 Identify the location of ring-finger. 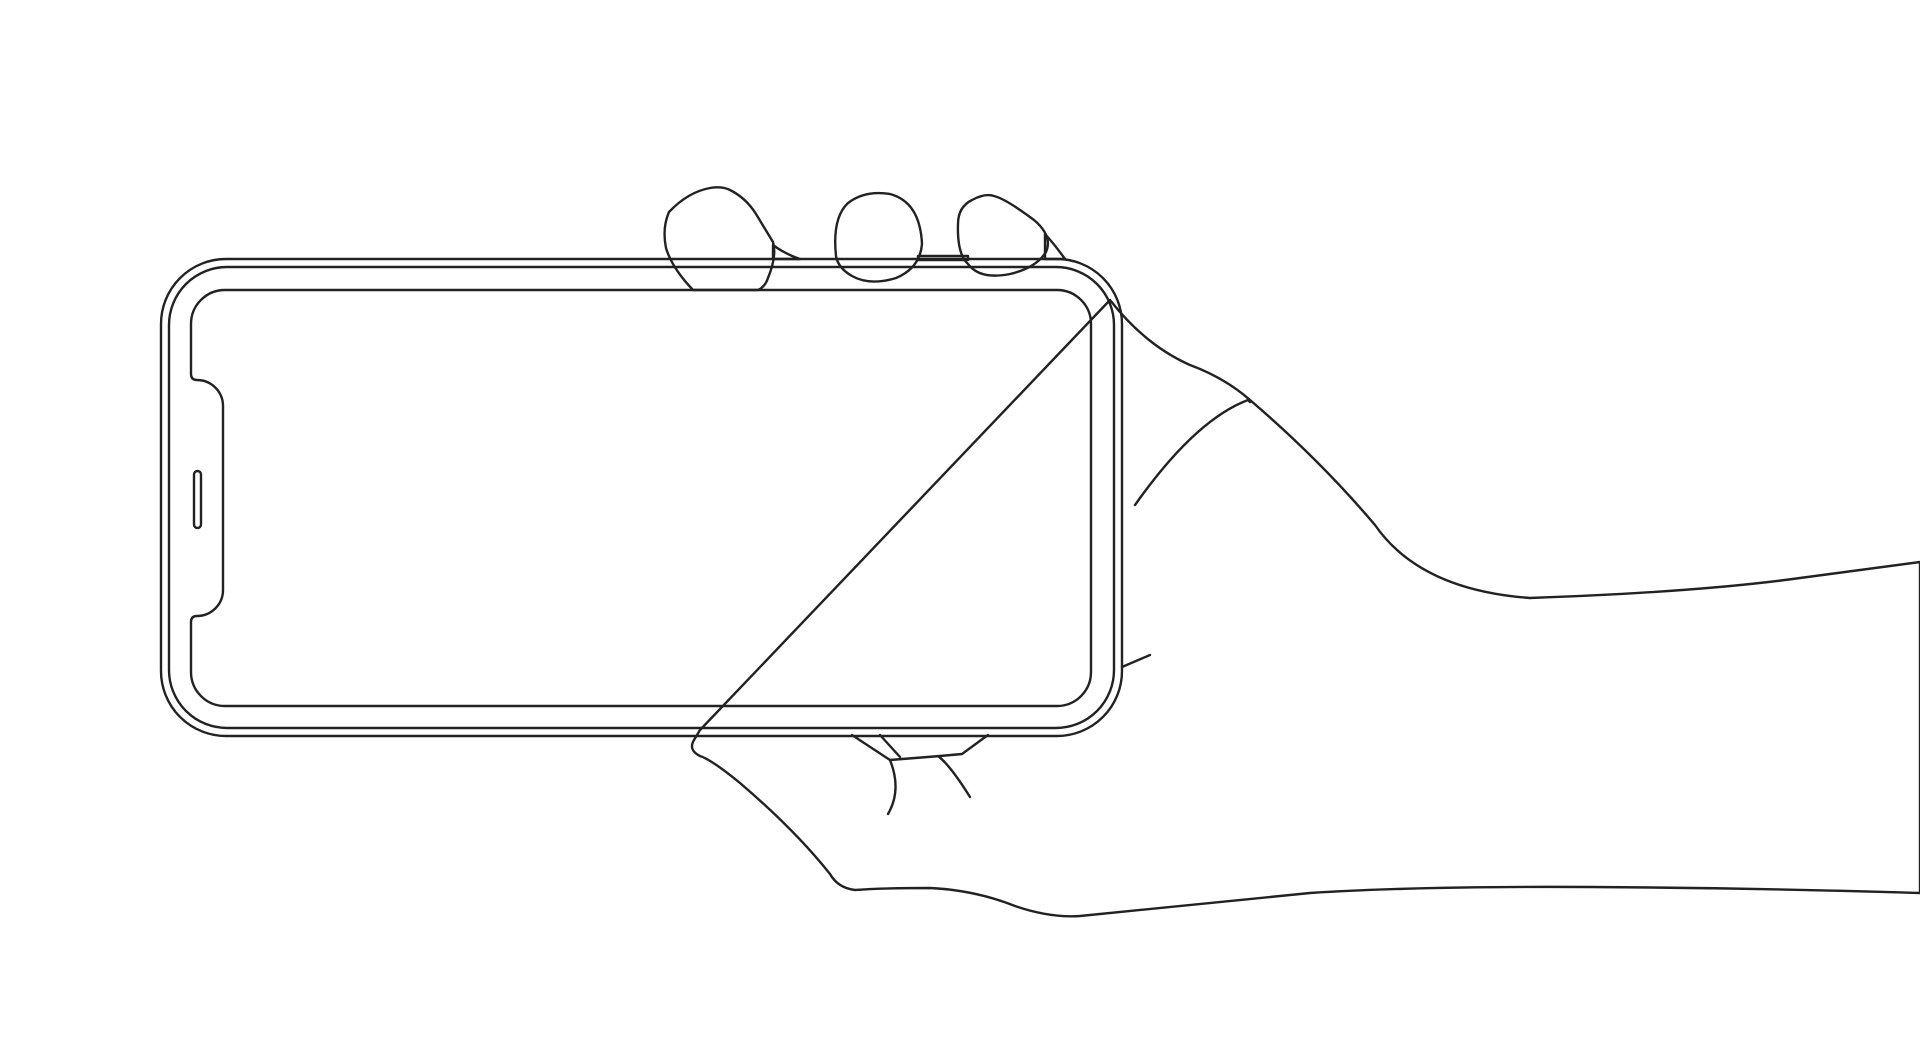
(1003, 235).